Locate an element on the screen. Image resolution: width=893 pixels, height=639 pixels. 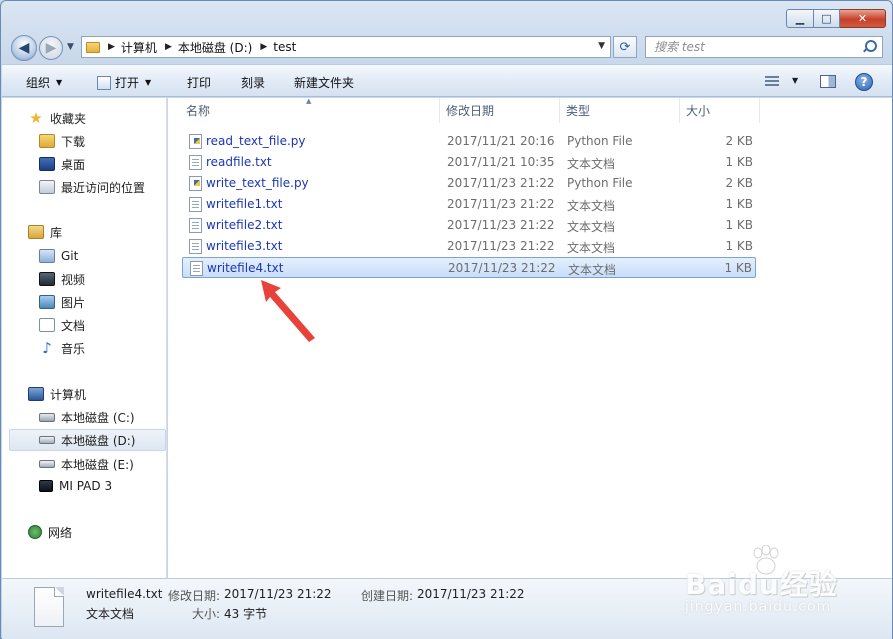
file-row: readfile.txt 2017/11/21 10:35 文本文档 1 KB is located at coordinates (469, 162).